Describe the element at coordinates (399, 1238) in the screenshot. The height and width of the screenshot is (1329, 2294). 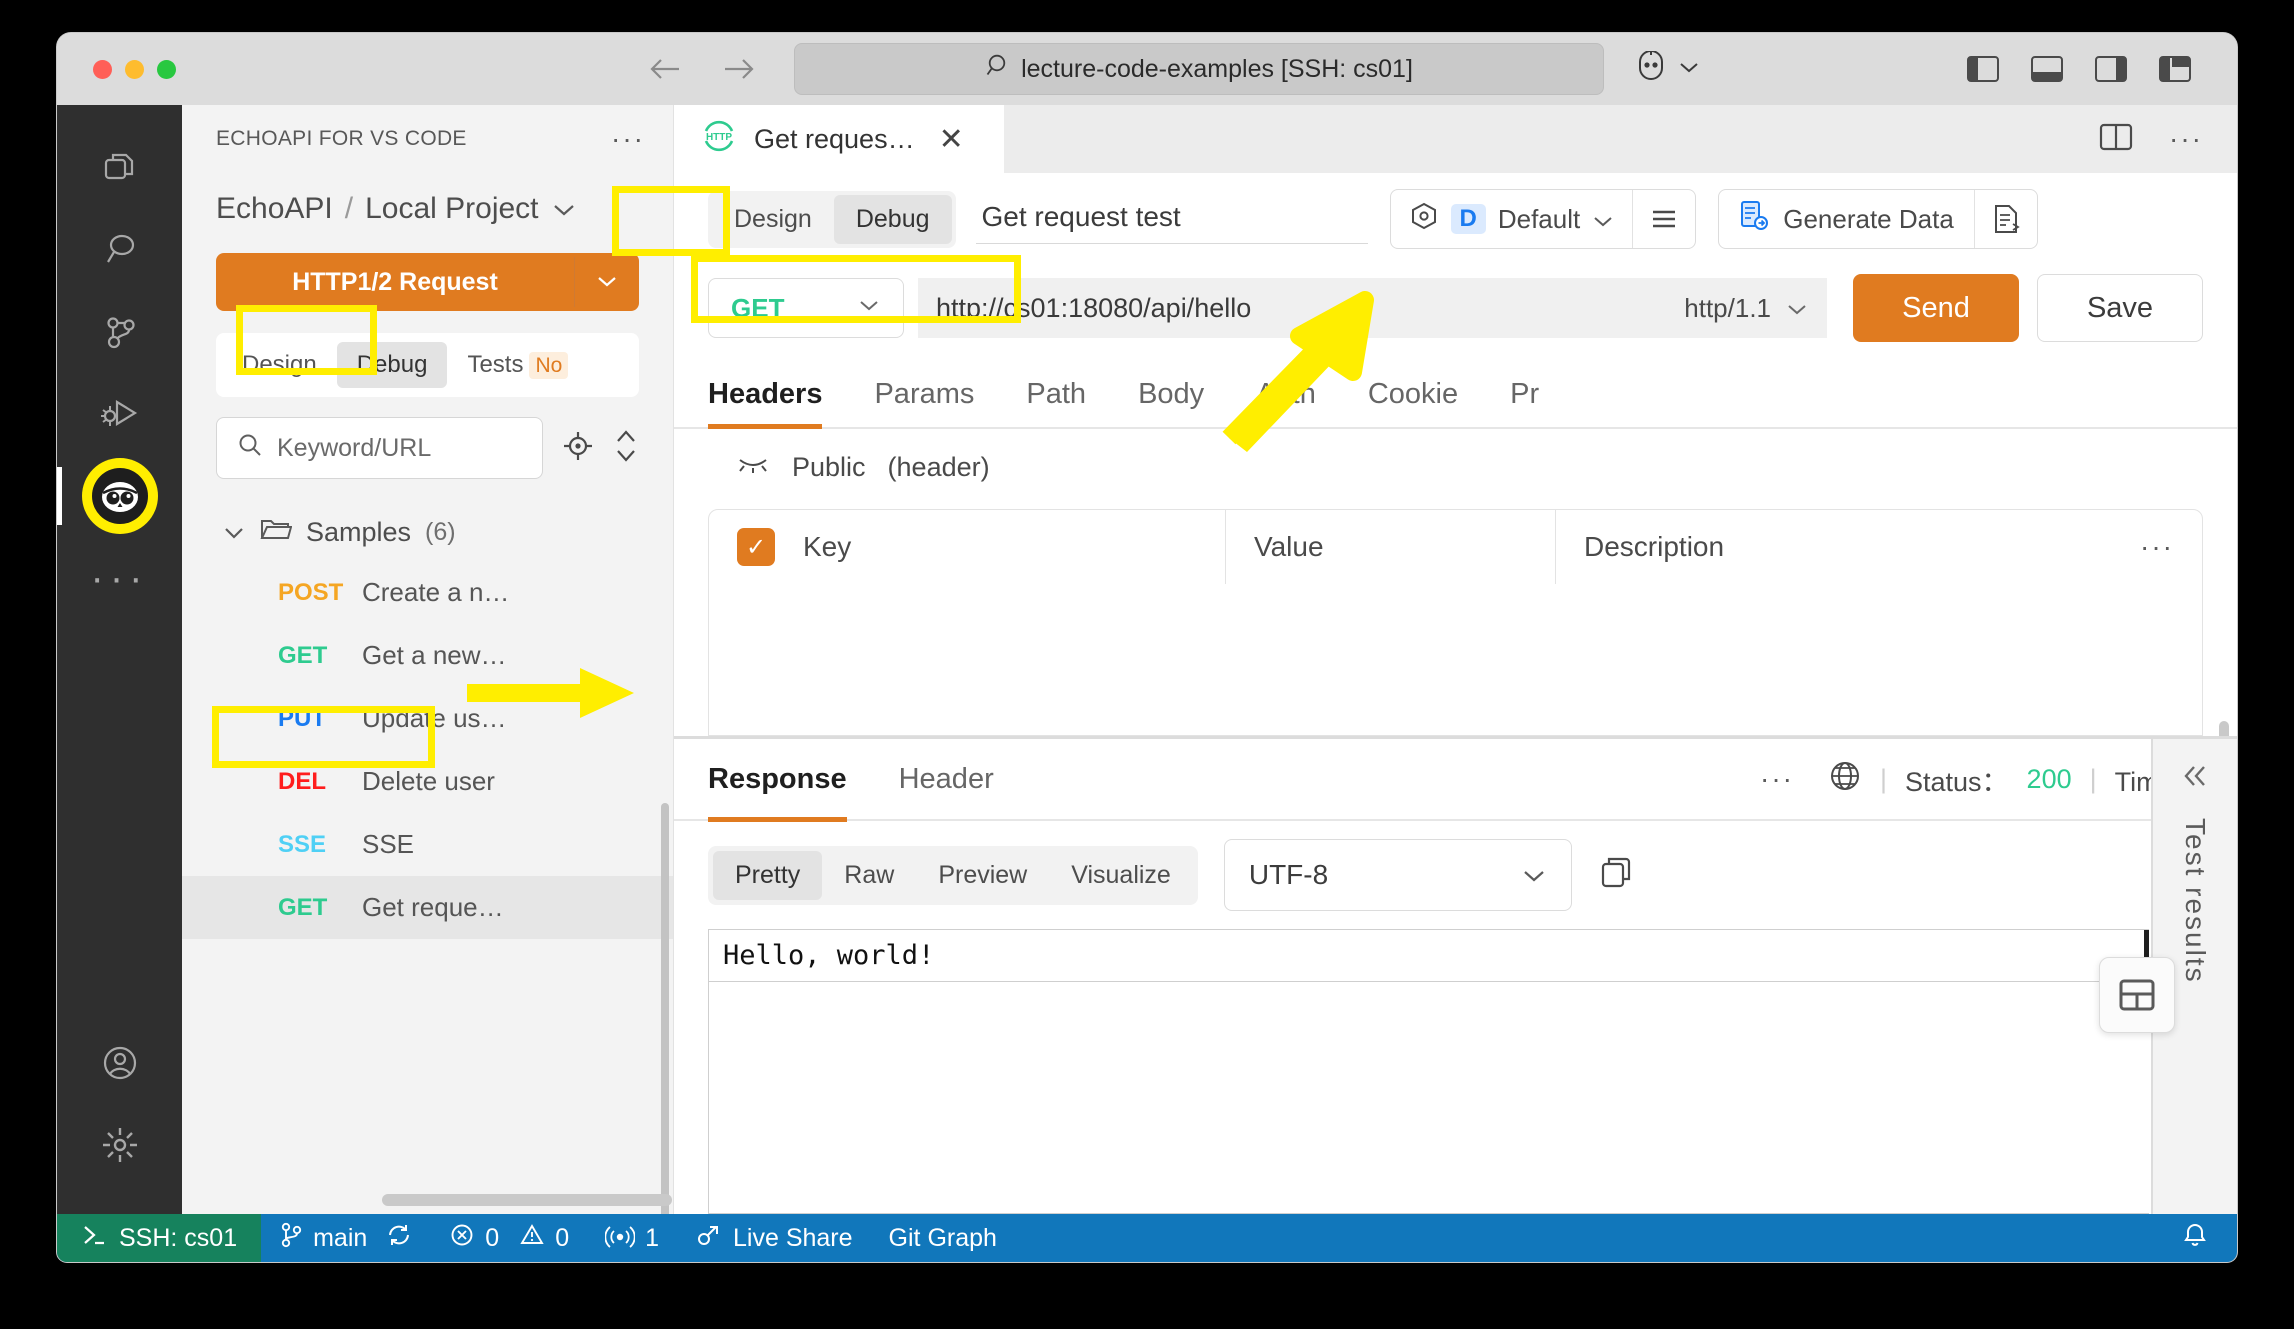
I see `sync-icon` at that location.